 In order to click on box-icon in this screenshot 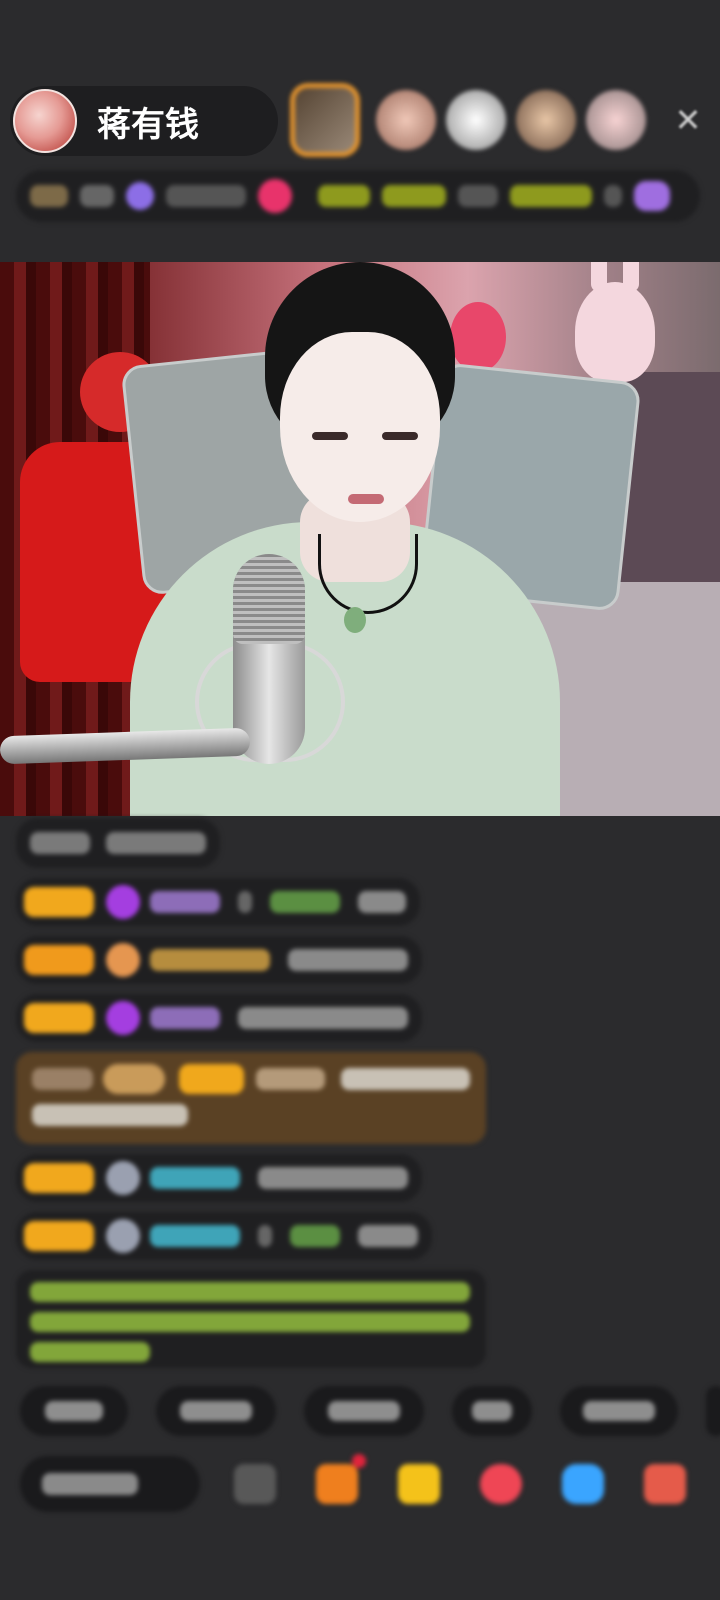, I will do `click(341, 1479)`.